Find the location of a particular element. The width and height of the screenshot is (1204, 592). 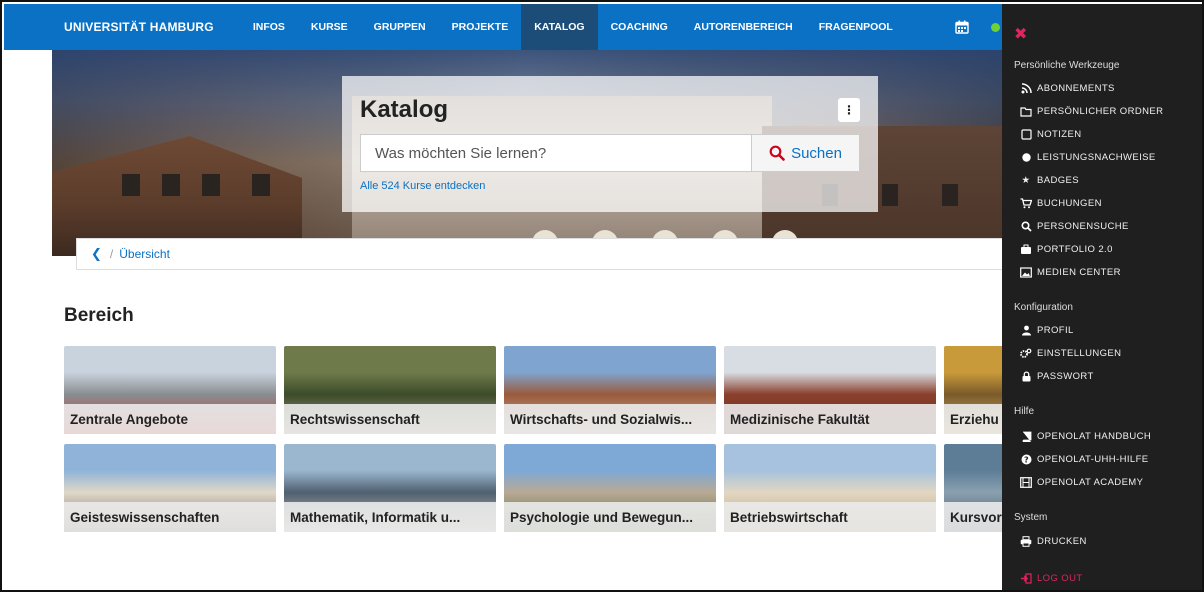

logout-label: LOG OUT is located at coordinates (1060, 578).